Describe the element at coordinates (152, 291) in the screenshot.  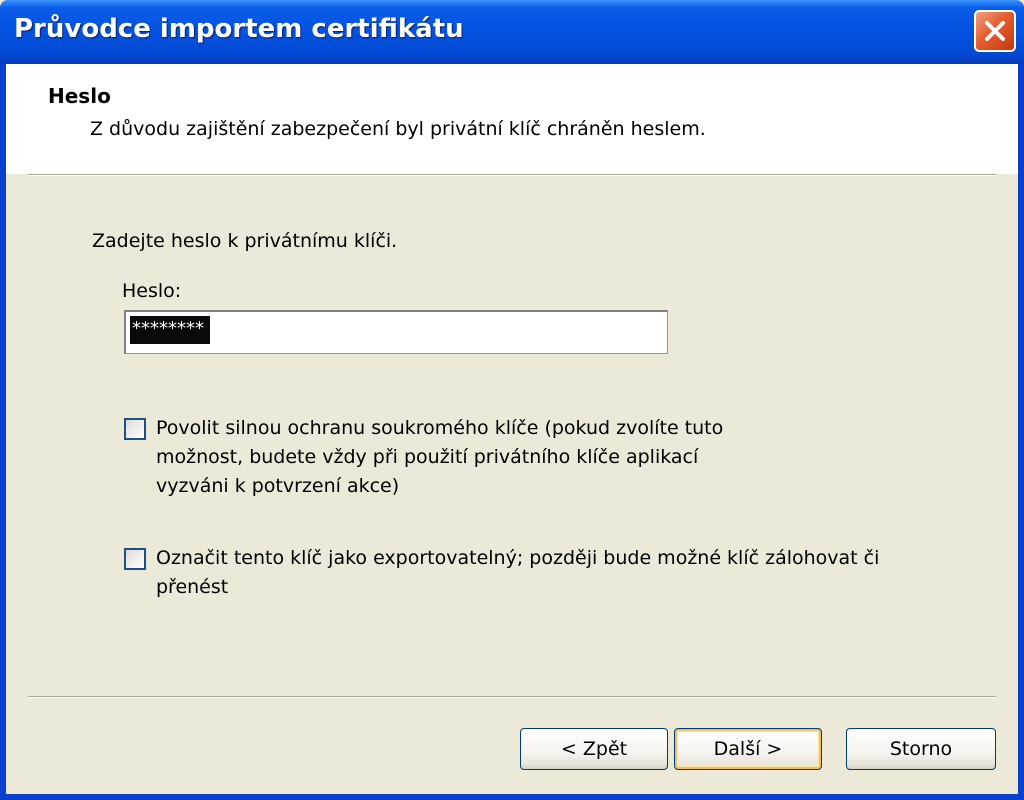
I see `password-label: Heslo:` at that location.